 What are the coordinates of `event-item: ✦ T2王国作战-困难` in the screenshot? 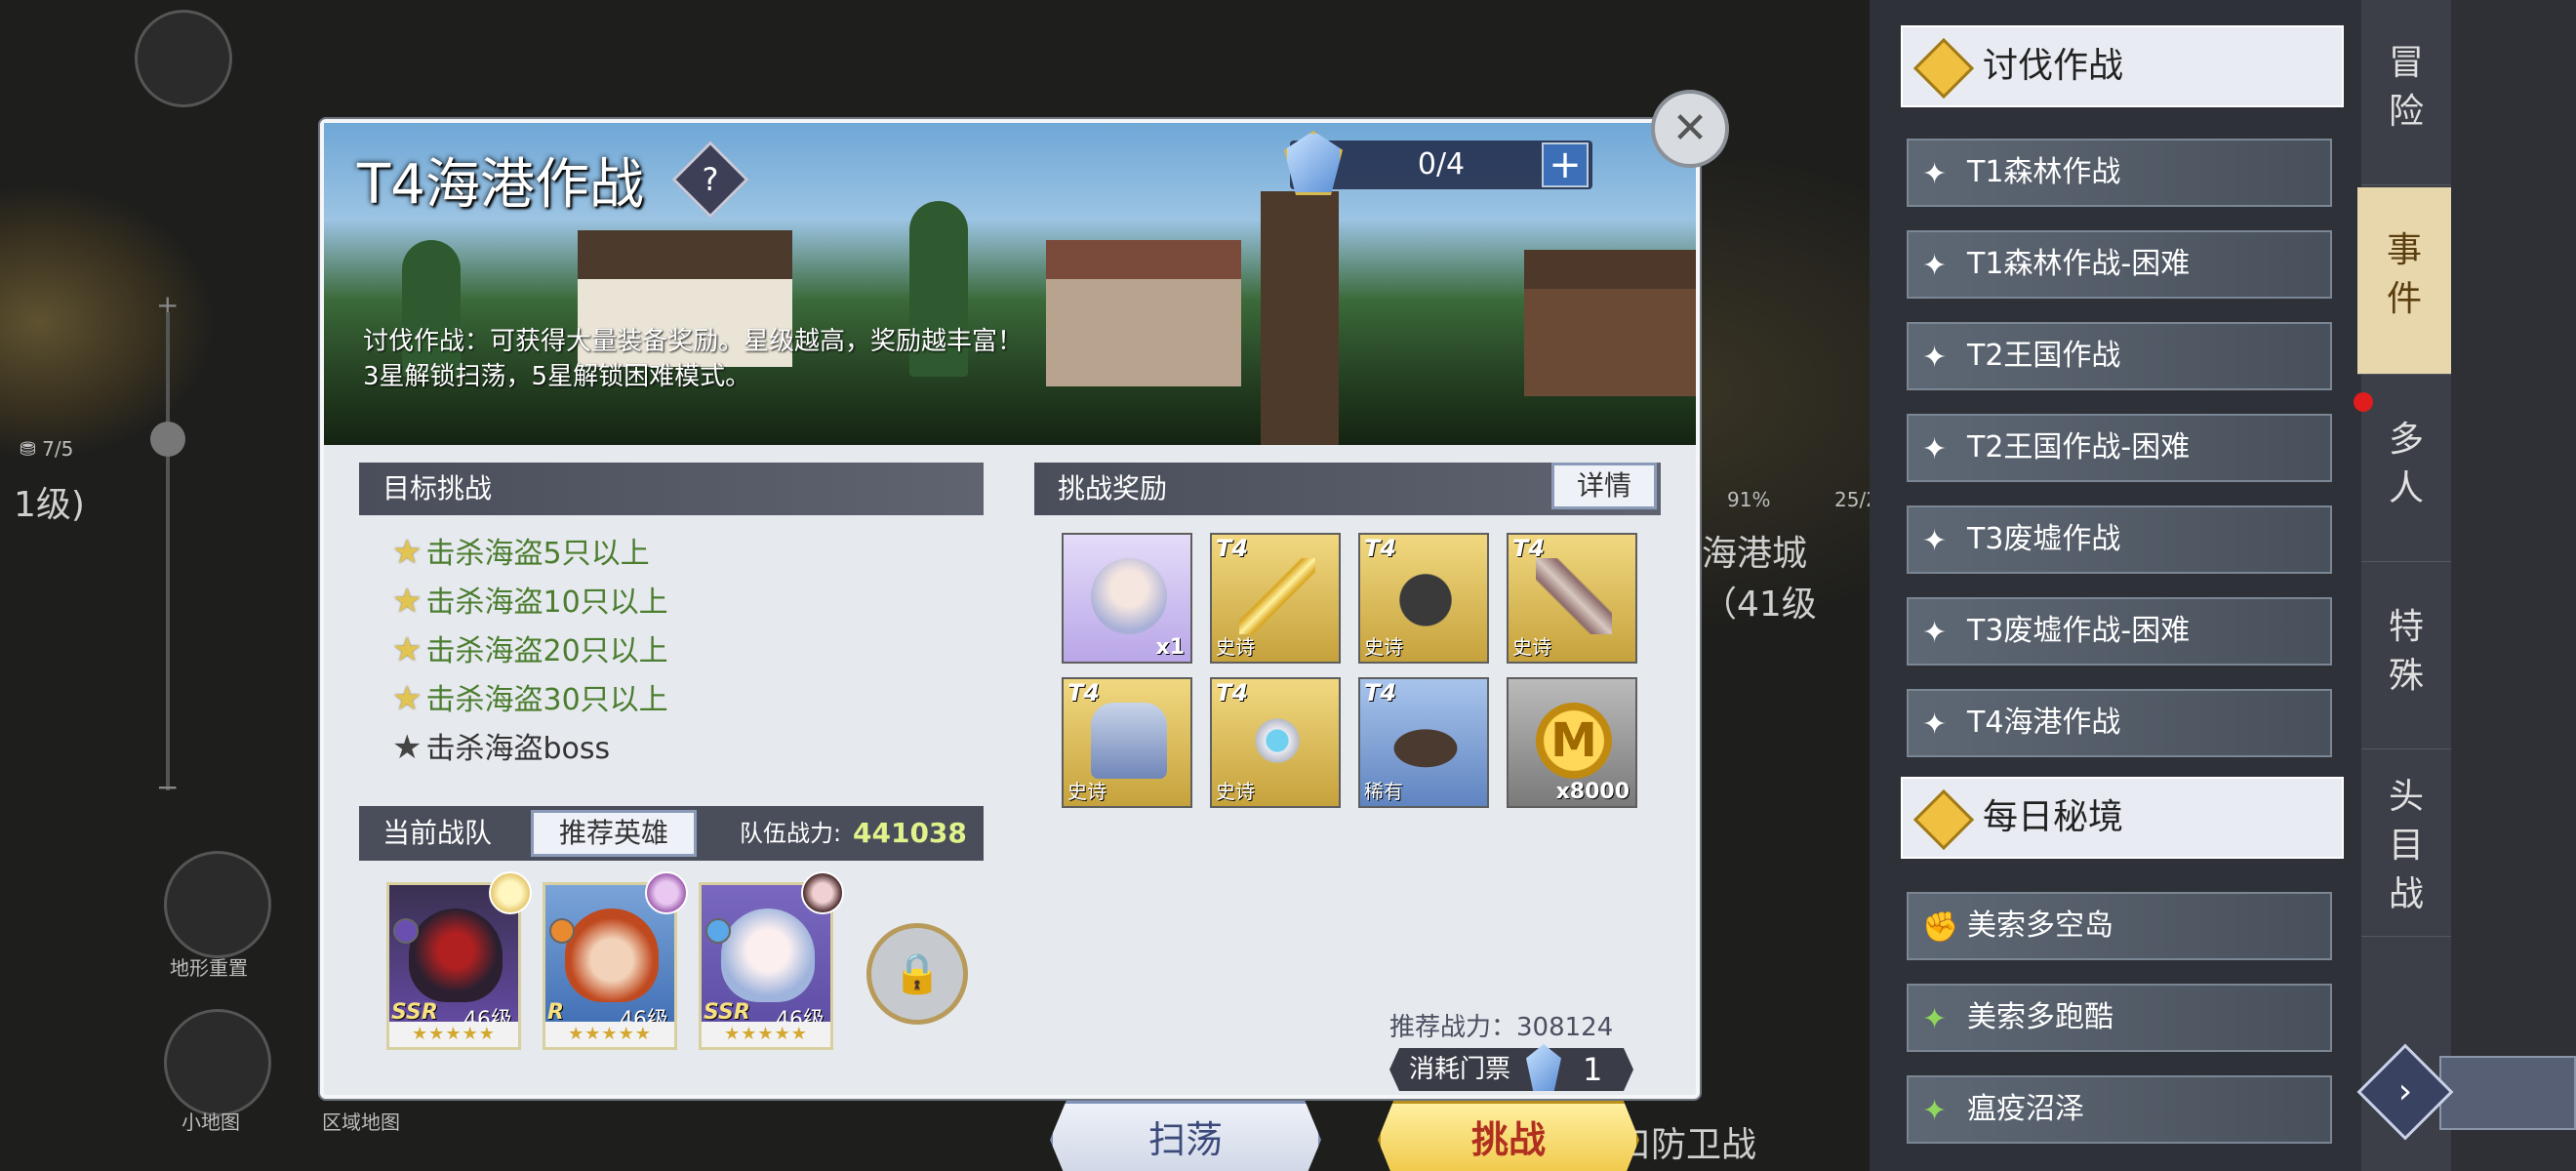 It's located at (2119, 448).